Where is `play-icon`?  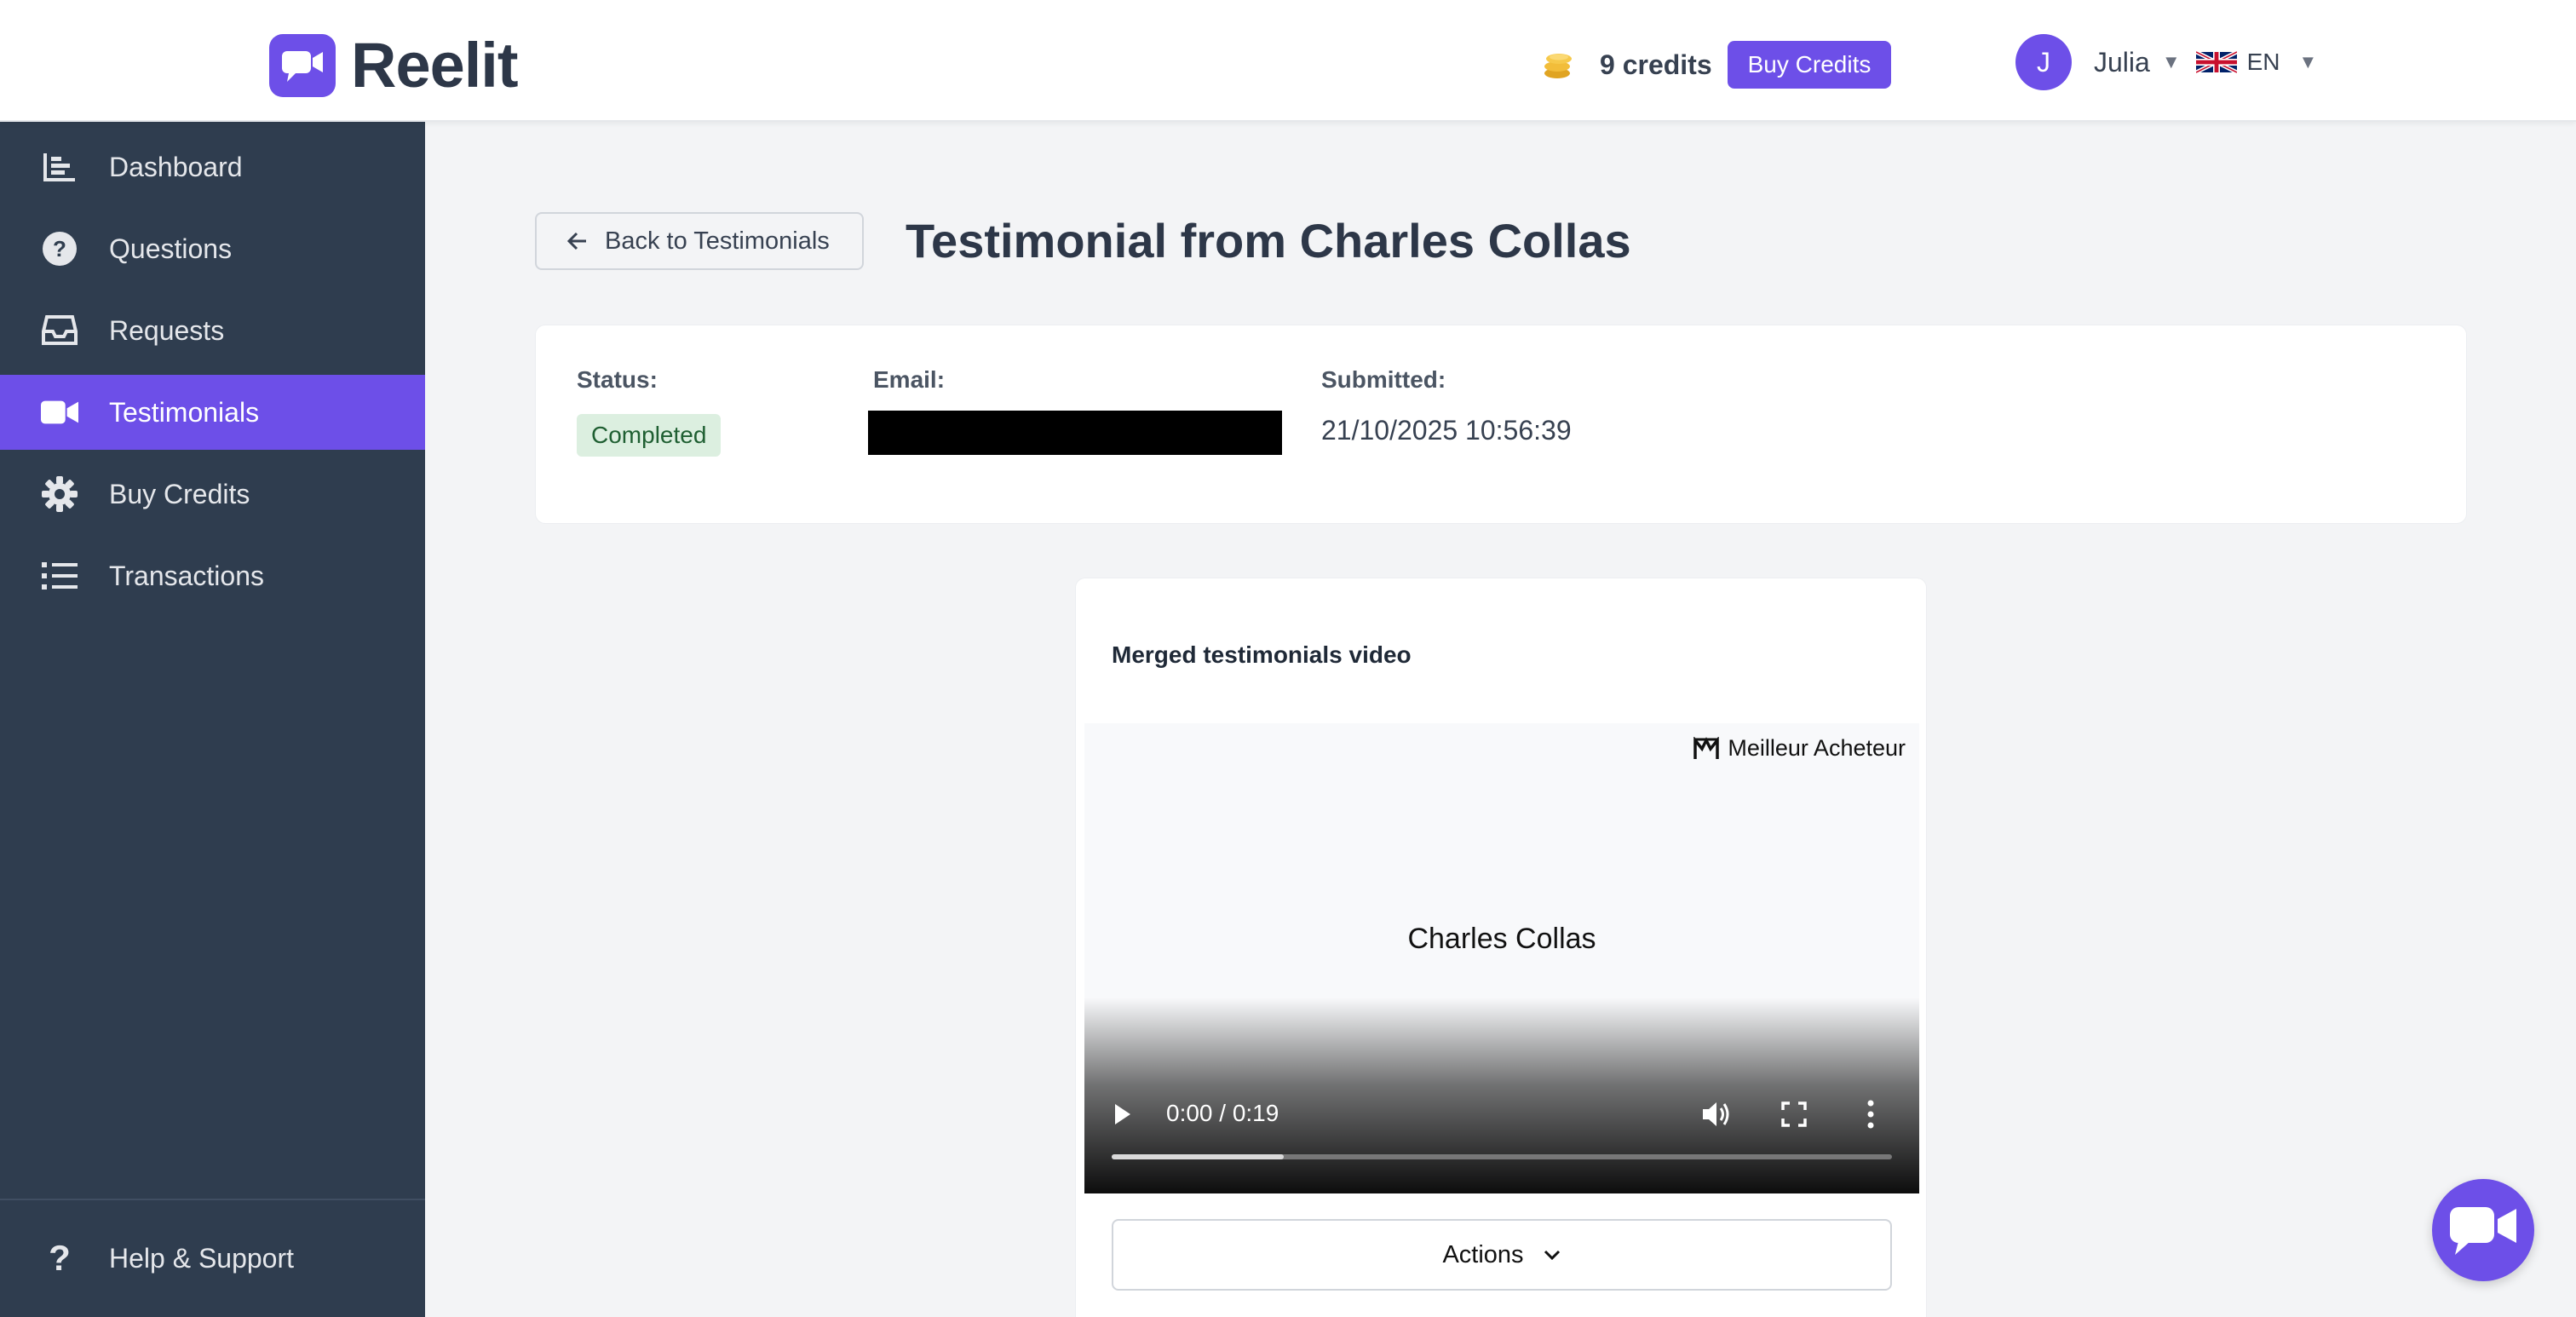
play-icon is located at coordinates (1123, 1114).